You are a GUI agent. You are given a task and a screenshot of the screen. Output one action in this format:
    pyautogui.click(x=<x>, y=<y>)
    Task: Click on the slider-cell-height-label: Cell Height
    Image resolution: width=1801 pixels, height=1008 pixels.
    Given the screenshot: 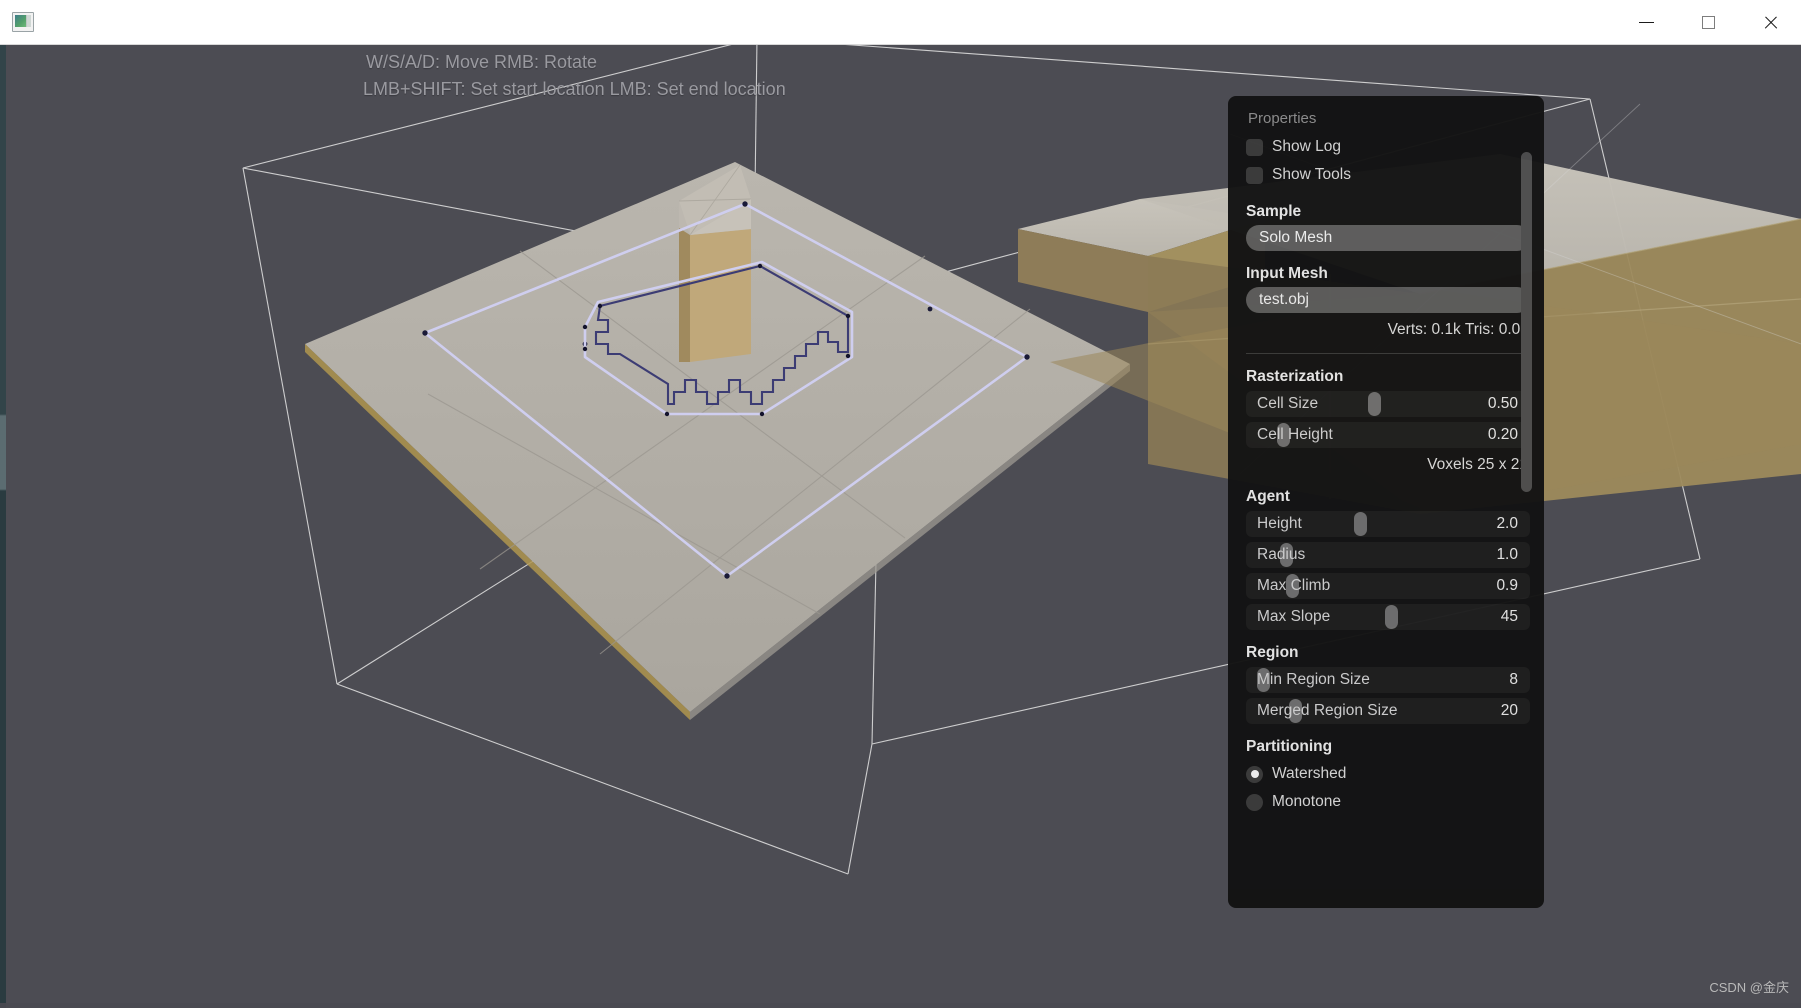 What is the action you would take?
    pyautogui.click(x=1295, y=434)
    